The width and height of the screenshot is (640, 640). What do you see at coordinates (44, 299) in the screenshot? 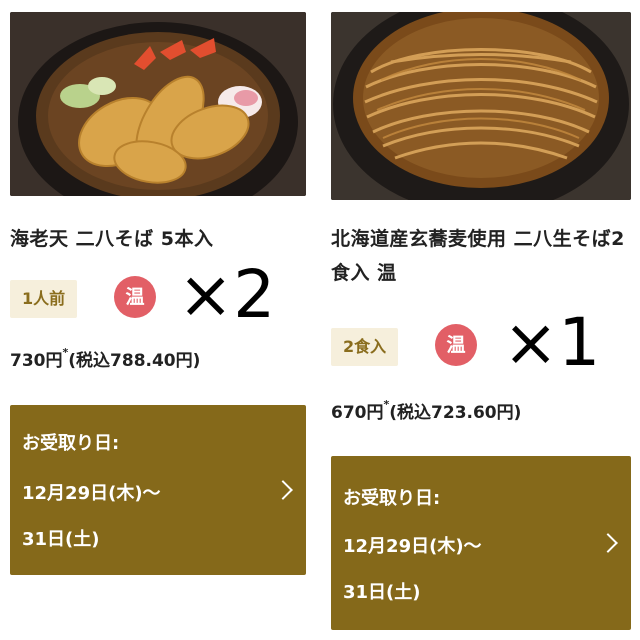
I see `serving-size-tag: 1人前` at bounding box center [44, 299].